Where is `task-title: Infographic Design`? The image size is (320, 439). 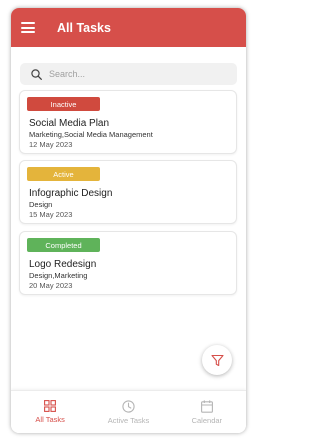
task-title: Infographic Design is located at coordinates (71, 193).